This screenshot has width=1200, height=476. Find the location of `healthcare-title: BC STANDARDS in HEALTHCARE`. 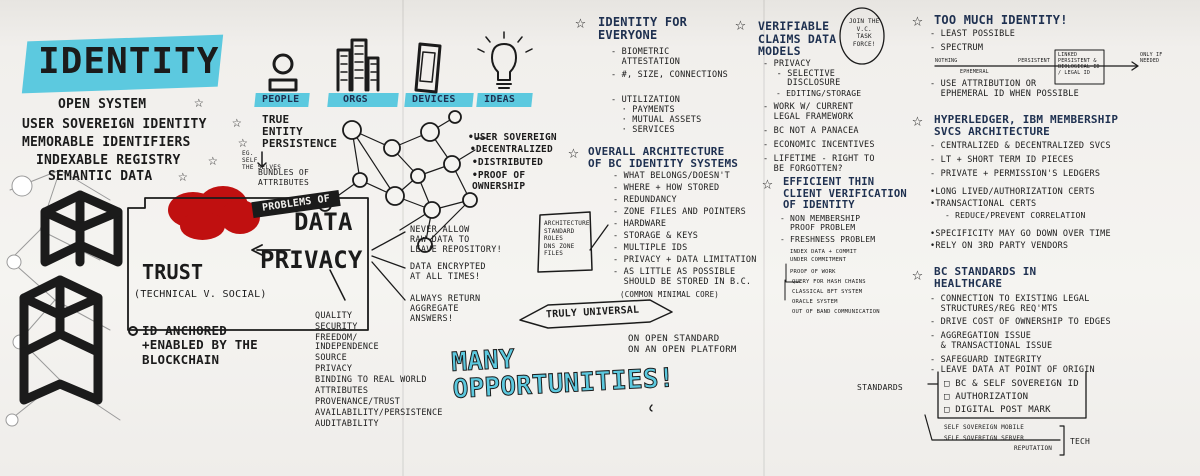

healthcare-title: BC STANDARDS in HEALTHCARE is located at coordinates (985, 278).